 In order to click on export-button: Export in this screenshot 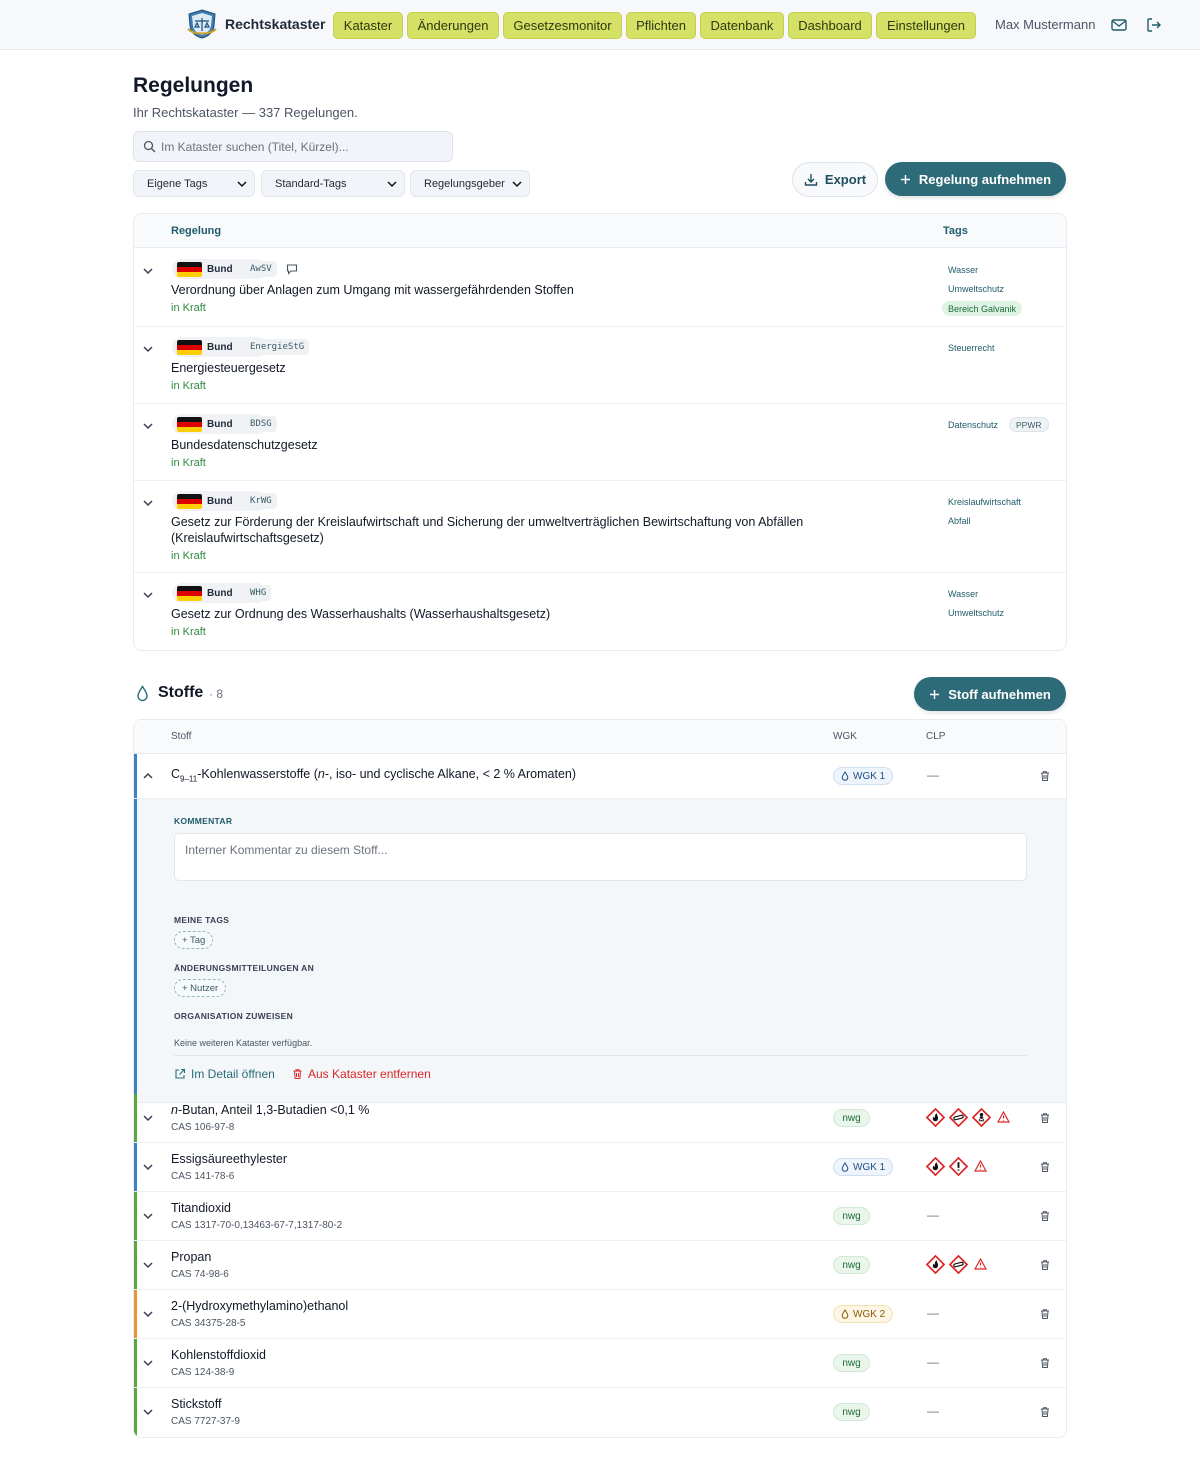, I will do `click(835, 179)`.